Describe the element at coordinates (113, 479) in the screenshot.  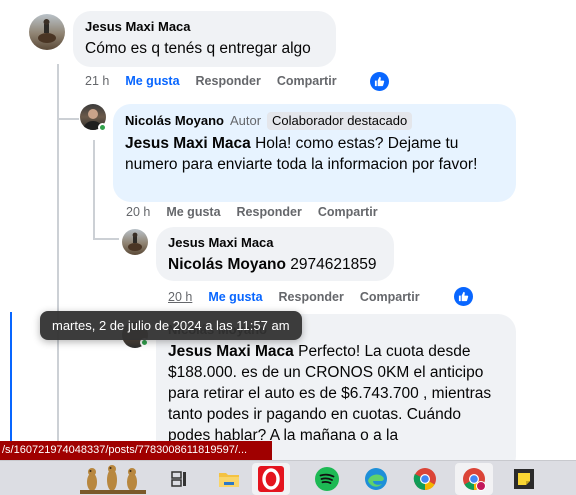
I see `meerkat-icon` at that location.